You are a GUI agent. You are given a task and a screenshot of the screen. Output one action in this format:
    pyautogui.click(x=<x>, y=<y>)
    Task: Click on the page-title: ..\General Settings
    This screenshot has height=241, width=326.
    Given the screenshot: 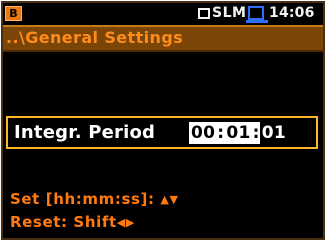 What is the action you would take?
    pyautogui.click(x=95, y=37)
    